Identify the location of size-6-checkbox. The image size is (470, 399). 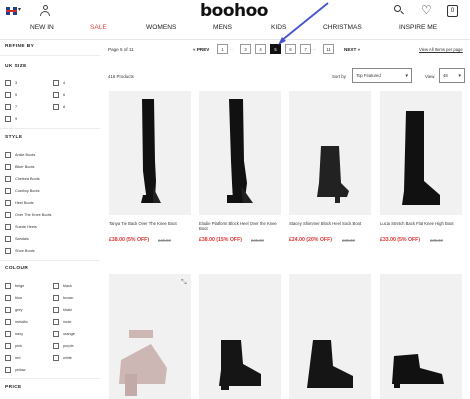
(56, 95).